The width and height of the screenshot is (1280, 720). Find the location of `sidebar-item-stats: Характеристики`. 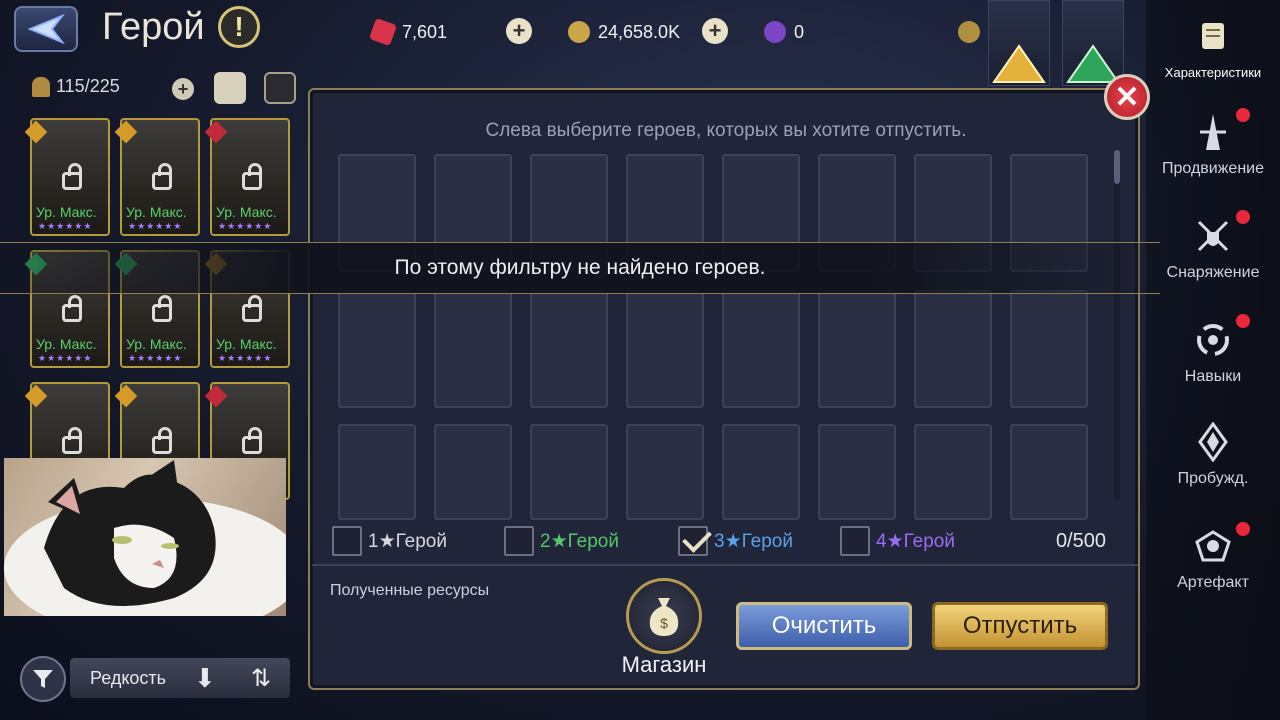

sidebar-item-stats: Характеристики is located at coordinates (1213, 48).